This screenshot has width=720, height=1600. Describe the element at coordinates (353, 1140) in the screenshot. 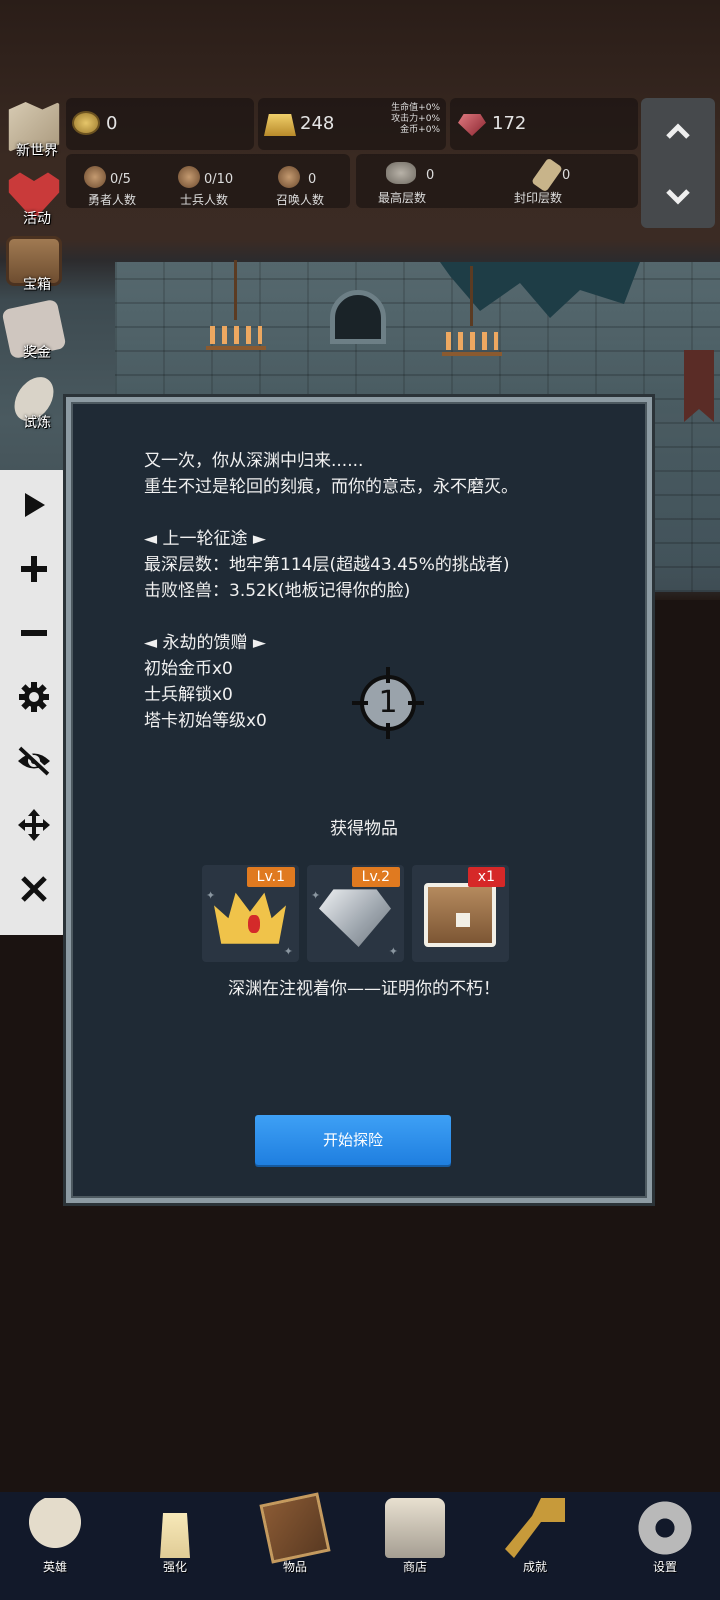

I see `start-adventure-button: 开始探险` at that location.